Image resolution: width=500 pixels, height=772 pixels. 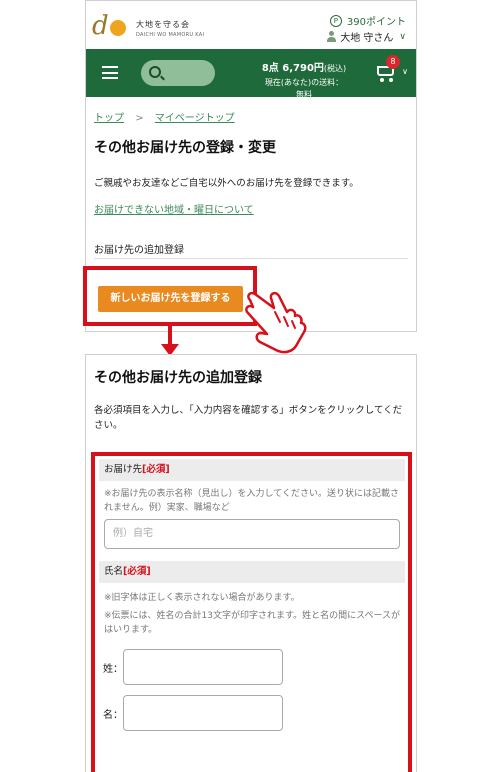 What do you see at coordinates (304, 68) in the screenshot?
I see `cart-total: 8点 6,790円(税込)` at bounding box center [304, 68].